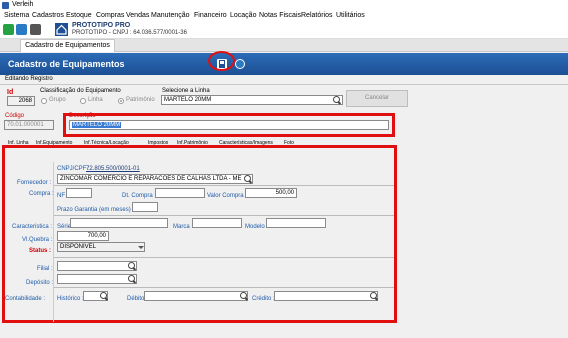  I want to click on menu-relatorios: Relatórios, so click(317, 15).